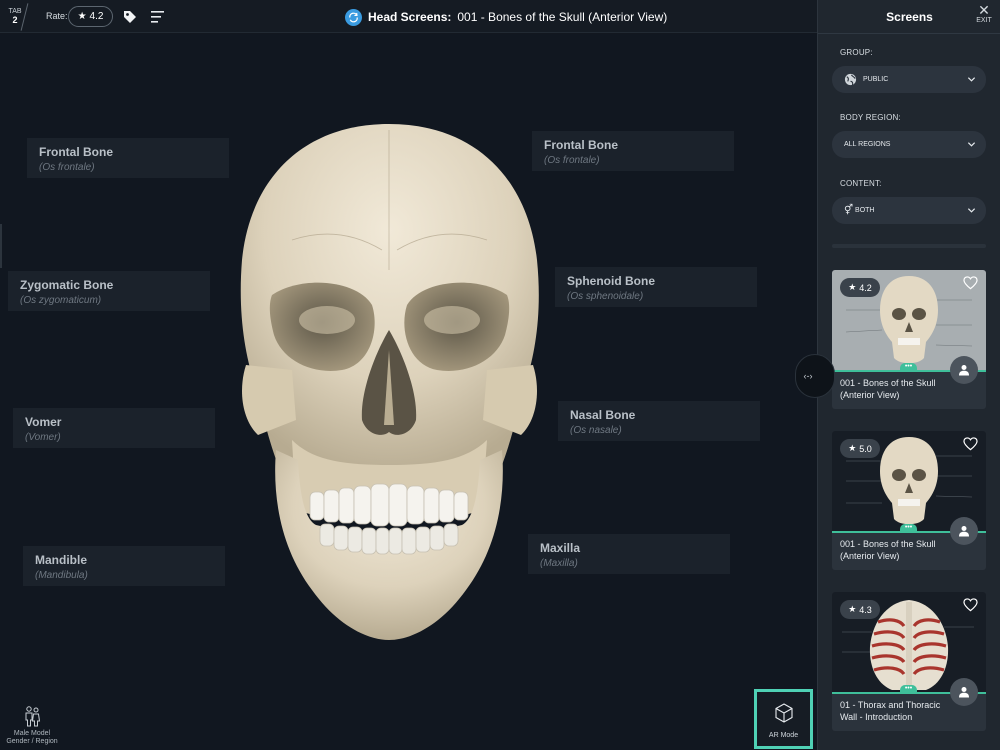 Image resolution: width=1000 pixels, height=750 pixels. Describe the element at coordinates (909, 144) in the screenshot. I see `body-region-select: ALL REGIONS` at that location.